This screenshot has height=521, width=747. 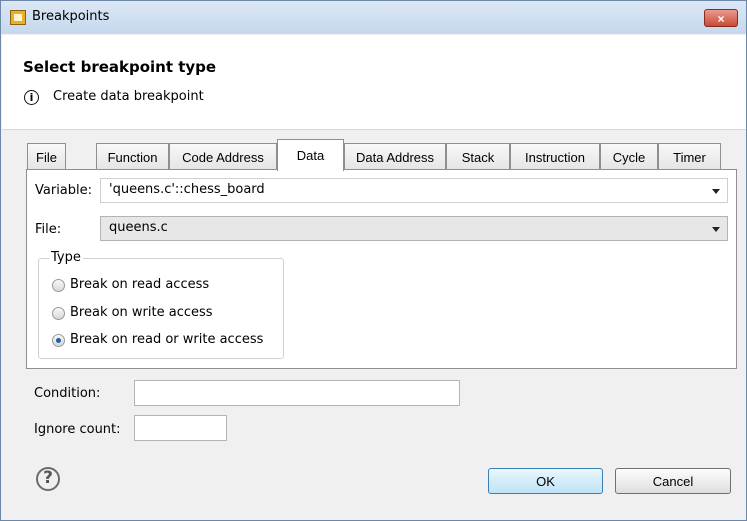 I want to click on info-text: Create data breakpoint, so click(x=128, y=96).